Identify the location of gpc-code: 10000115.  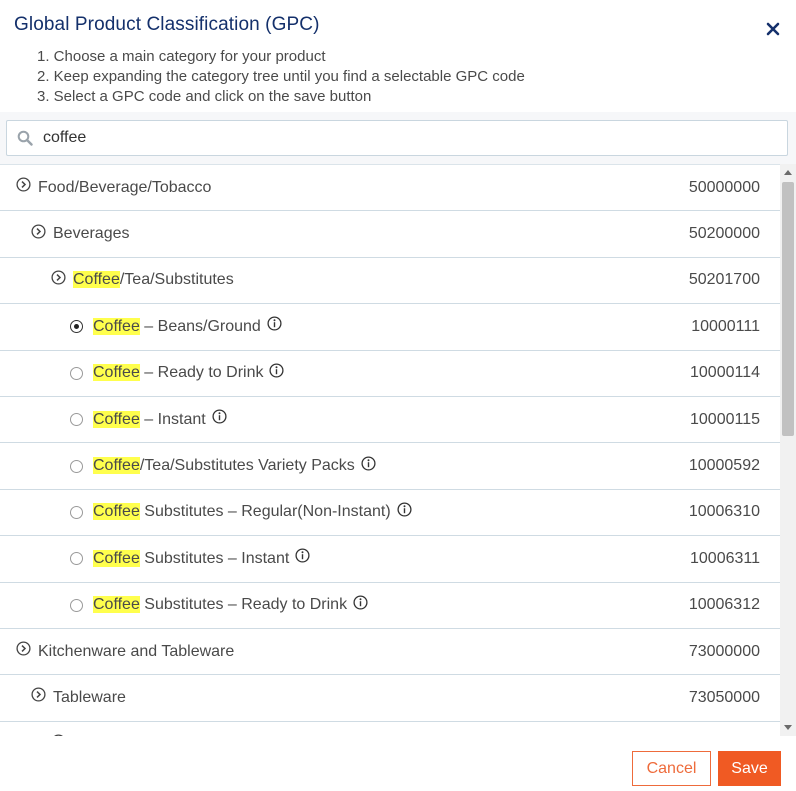
(725, 419).